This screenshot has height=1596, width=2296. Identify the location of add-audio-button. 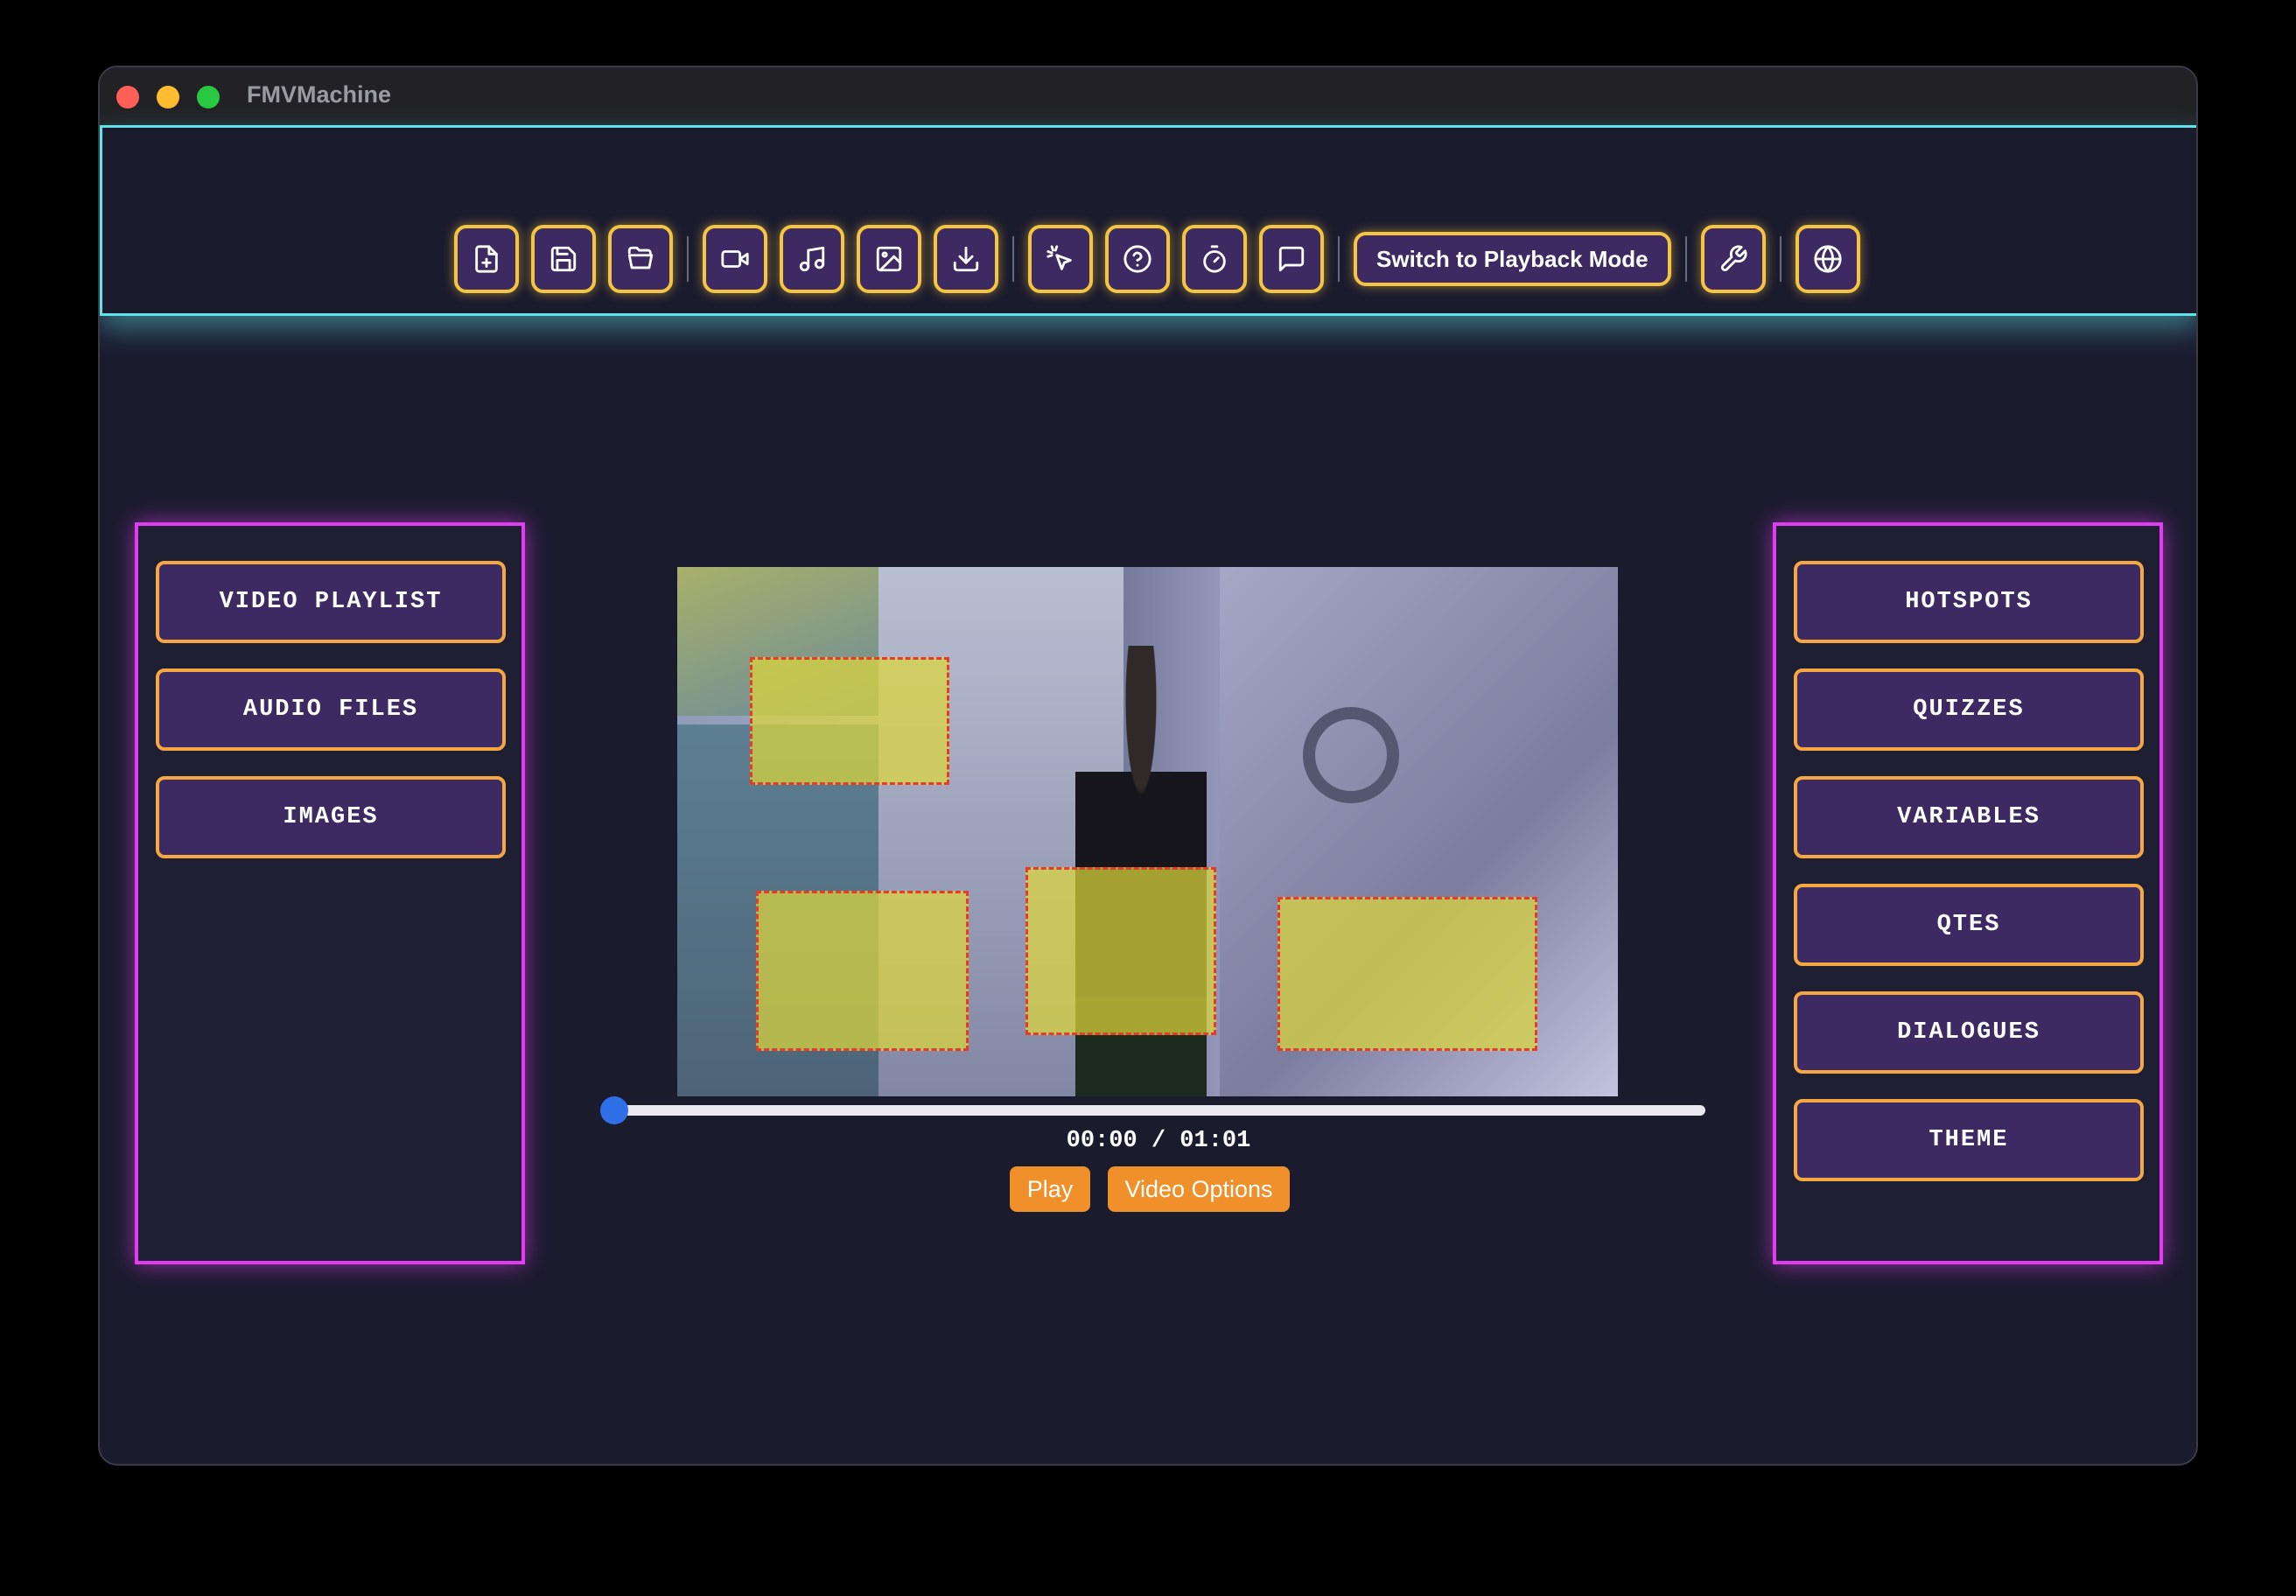
(812, 259).